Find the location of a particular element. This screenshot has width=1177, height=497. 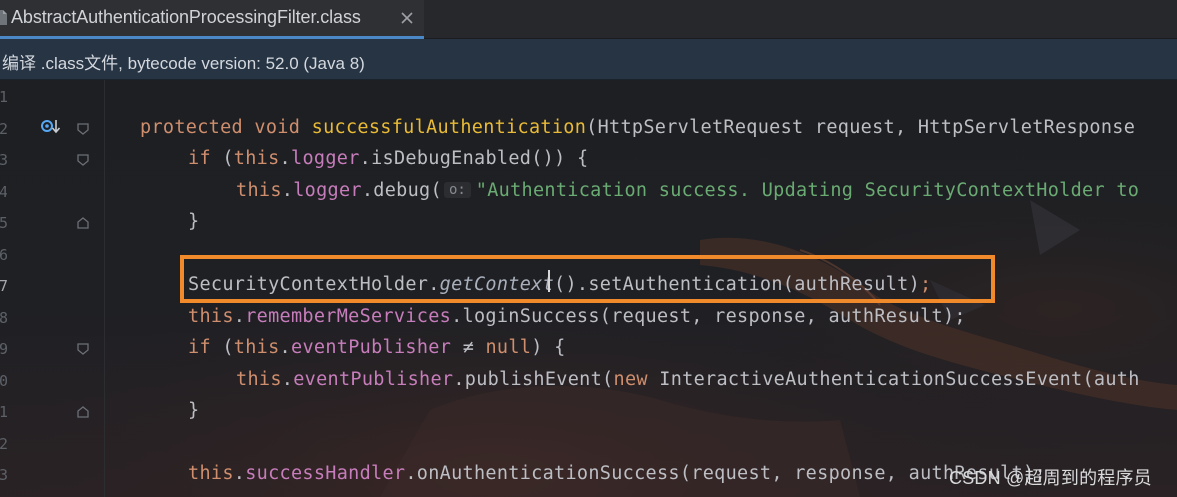

code-line-5: } is located at coordinates (194, 221).